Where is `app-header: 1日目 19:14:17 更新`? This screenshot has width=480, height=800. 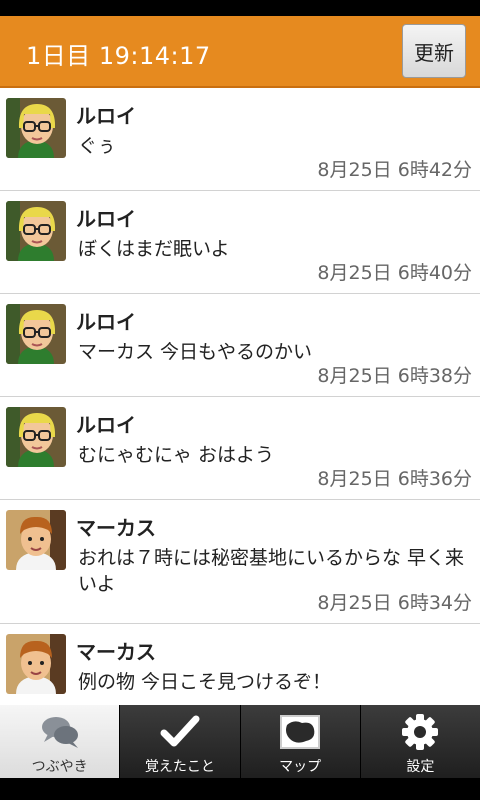
app-header: 1日目 19:14:17 更新 is located at coordinates (240, 52).